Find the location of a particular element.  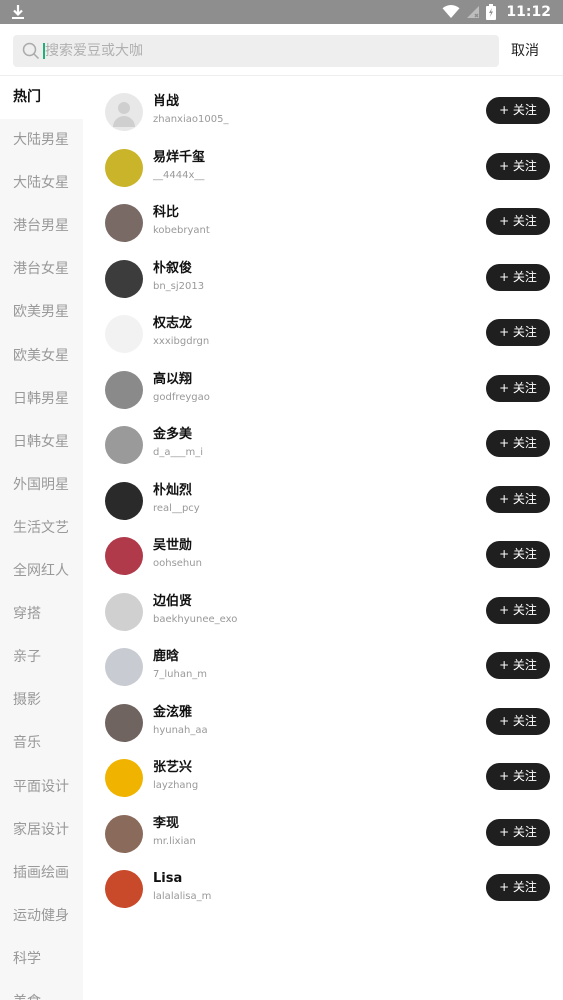

category-item: 摄影 is located at coordinates (41, 700).